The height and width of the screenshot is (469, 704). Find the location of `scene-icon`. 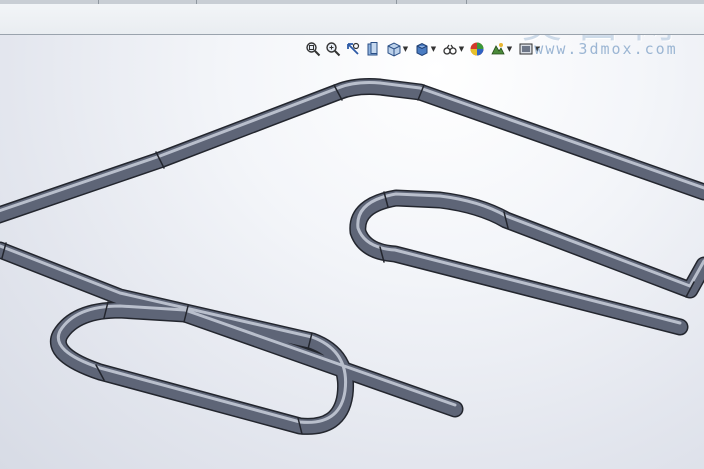

scene-icon is located at coordinates (498, 49).